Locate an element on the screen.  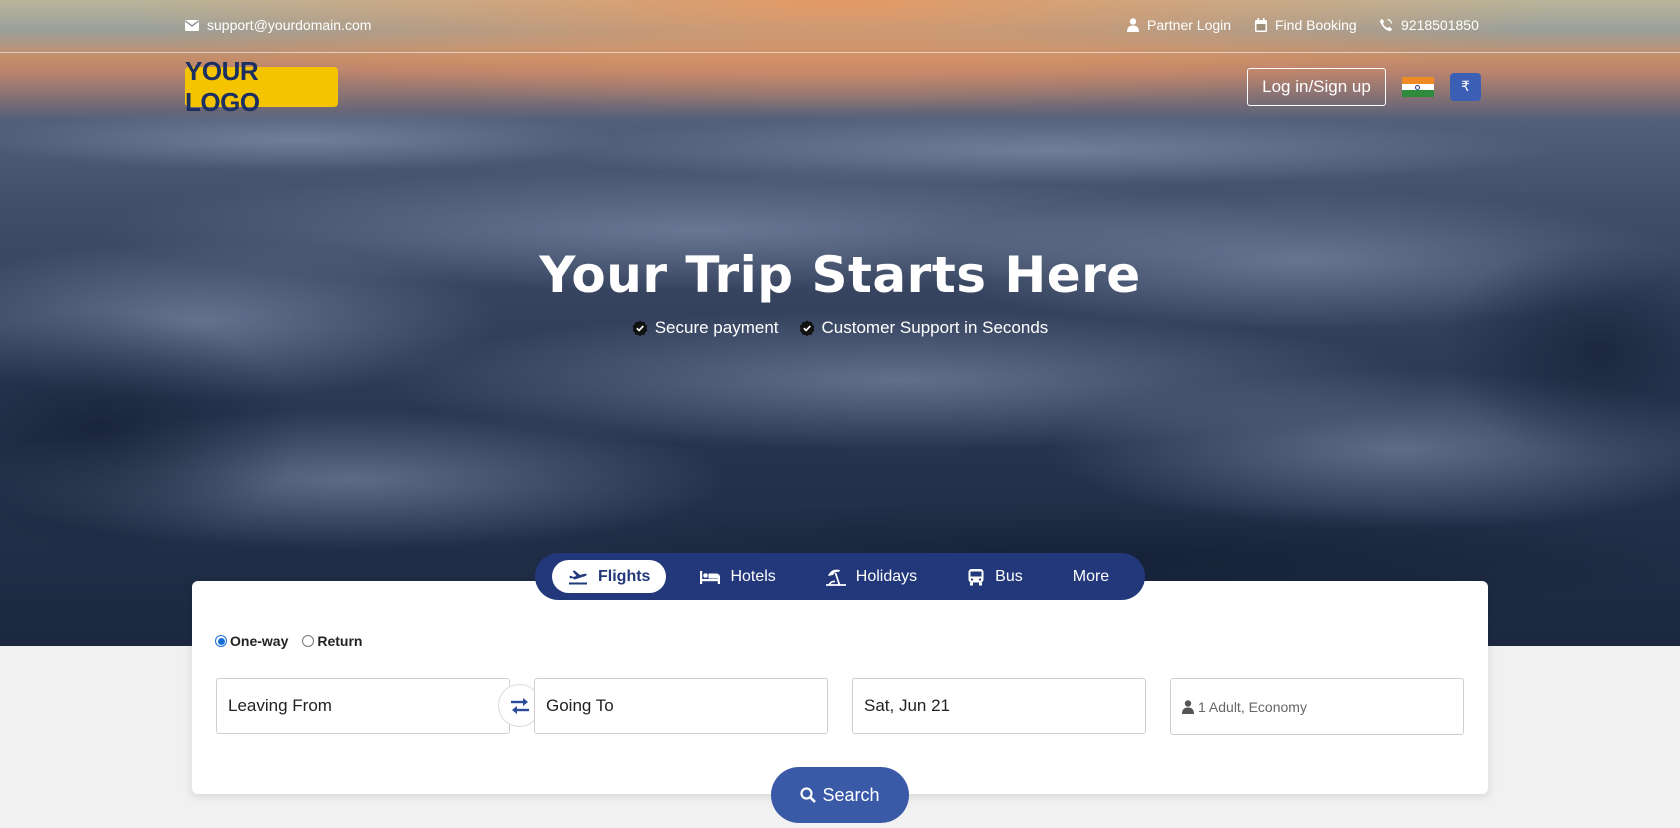
return-option: Return is located at coordinates (332, 641).